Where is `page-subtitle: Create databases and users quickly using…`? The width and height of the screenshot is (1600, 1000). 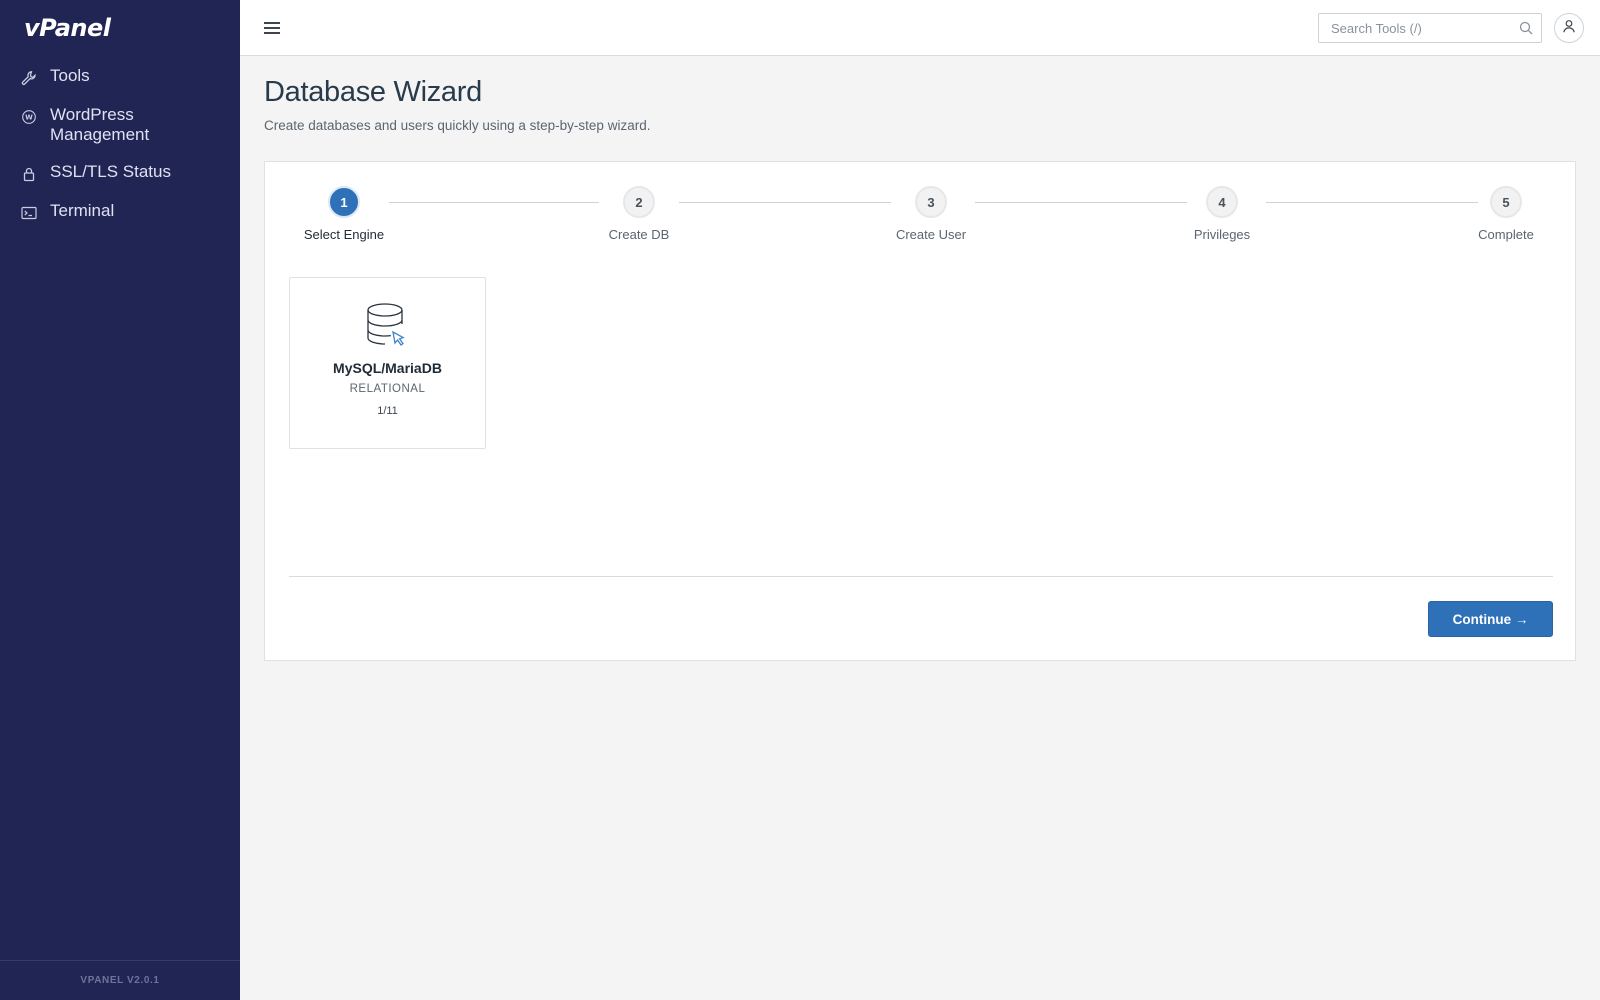 page-subtitle: Create databases and users quickly using… is located at coordinates (457, 125).